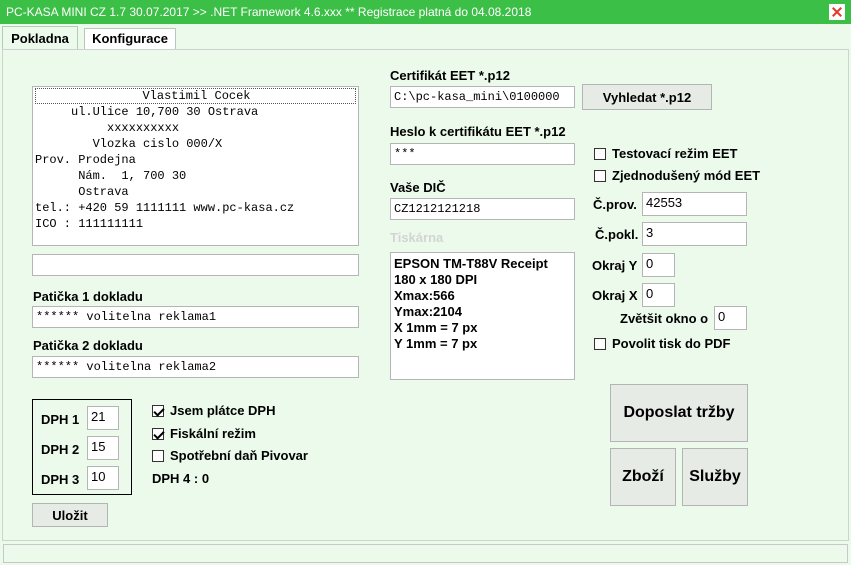 This screenshot has width=851, height=565. I want to click on tab-pokladna: Pokladna, so click(40, 38).